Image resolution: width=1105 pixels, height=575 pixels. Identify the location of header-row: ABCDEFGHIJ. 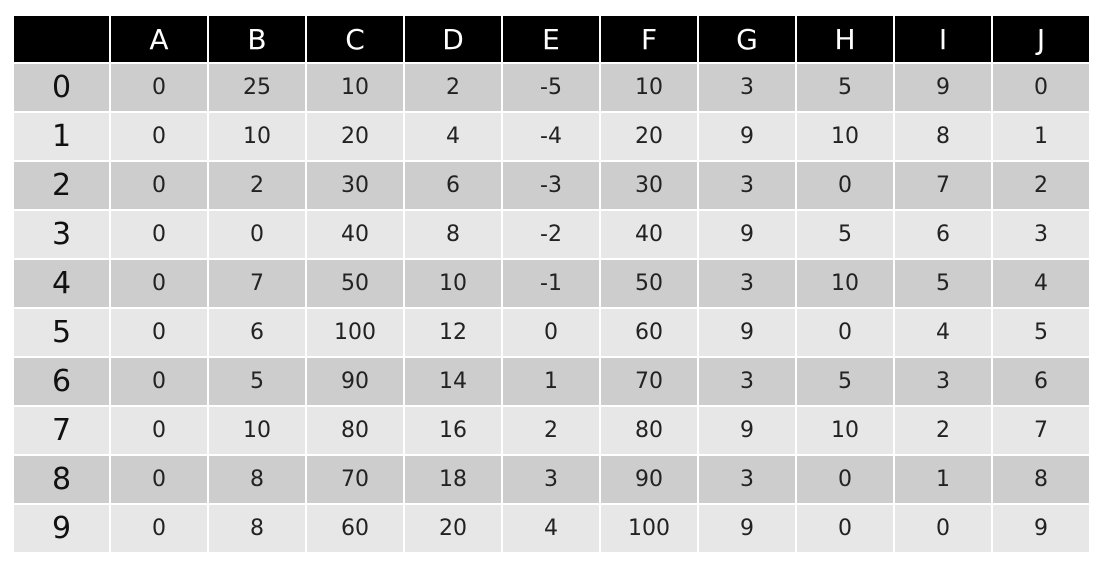
(551, 39).